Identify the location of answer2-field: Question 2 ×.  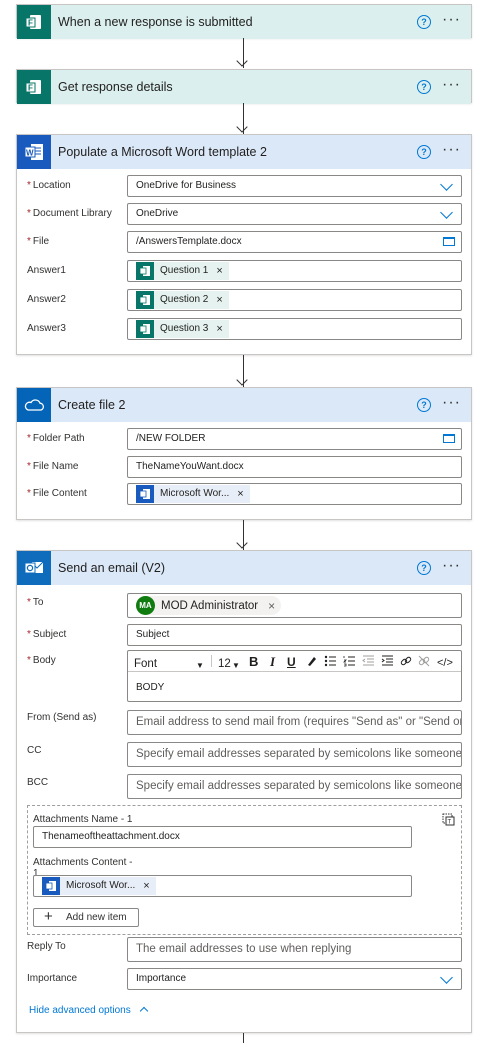
(294, 300).